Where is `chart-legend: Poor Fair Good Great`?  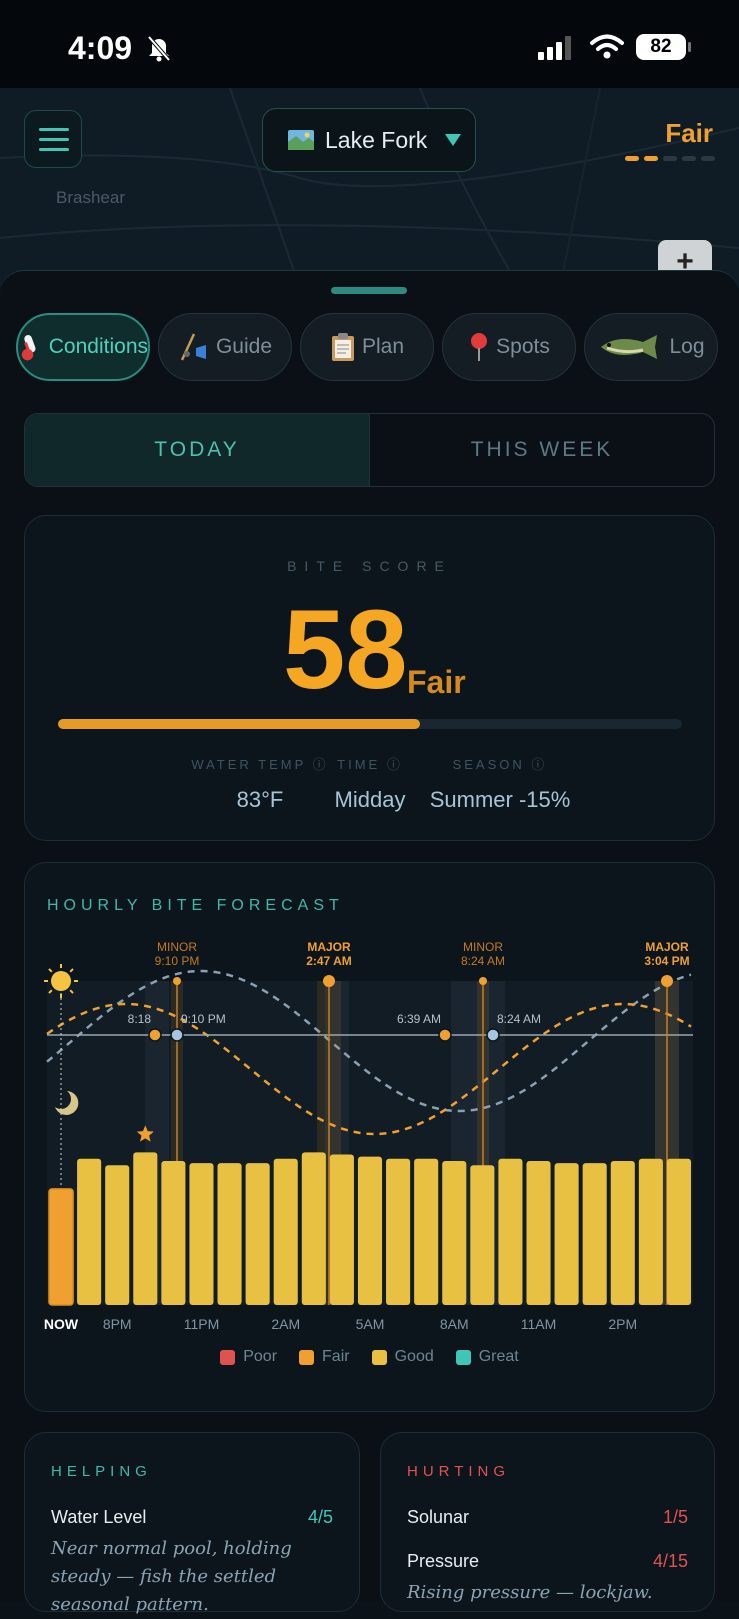 chart-legend: Poor Fair Good Great is located at coordinates (369, 1357).